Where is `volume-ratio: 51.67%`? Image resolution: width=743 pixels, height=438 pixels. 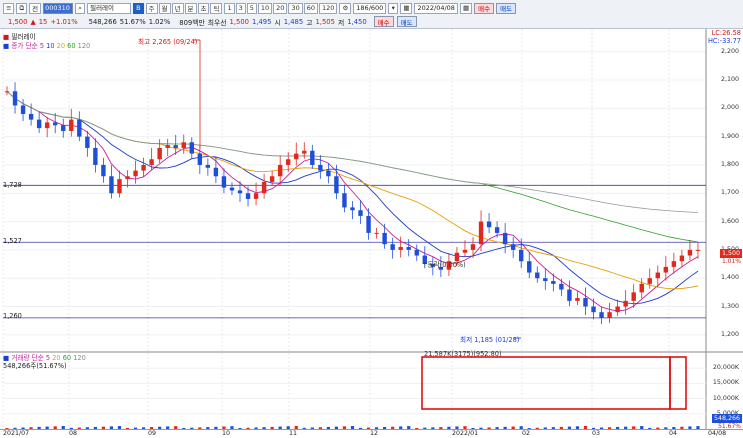
volume-ratio: 51.67% is located at coordinates (132, 21).